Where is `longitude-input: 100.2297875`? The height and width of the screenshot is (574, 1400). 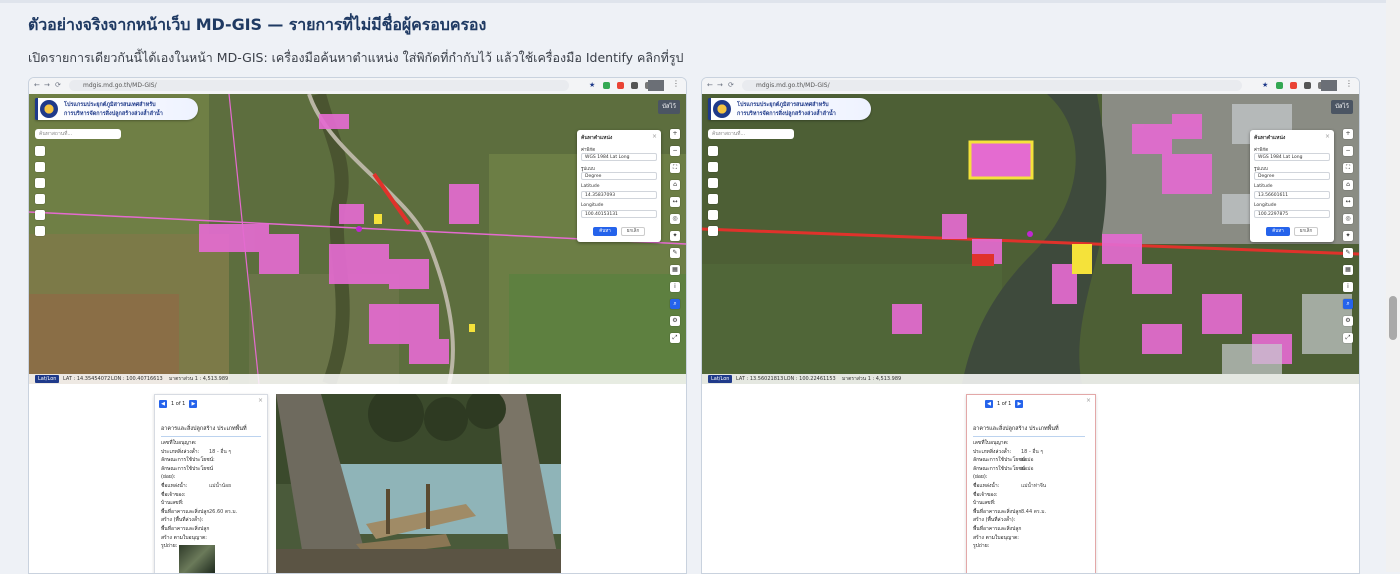 longitude-input: 100.2297875 is located at coordinates (1292, 214).